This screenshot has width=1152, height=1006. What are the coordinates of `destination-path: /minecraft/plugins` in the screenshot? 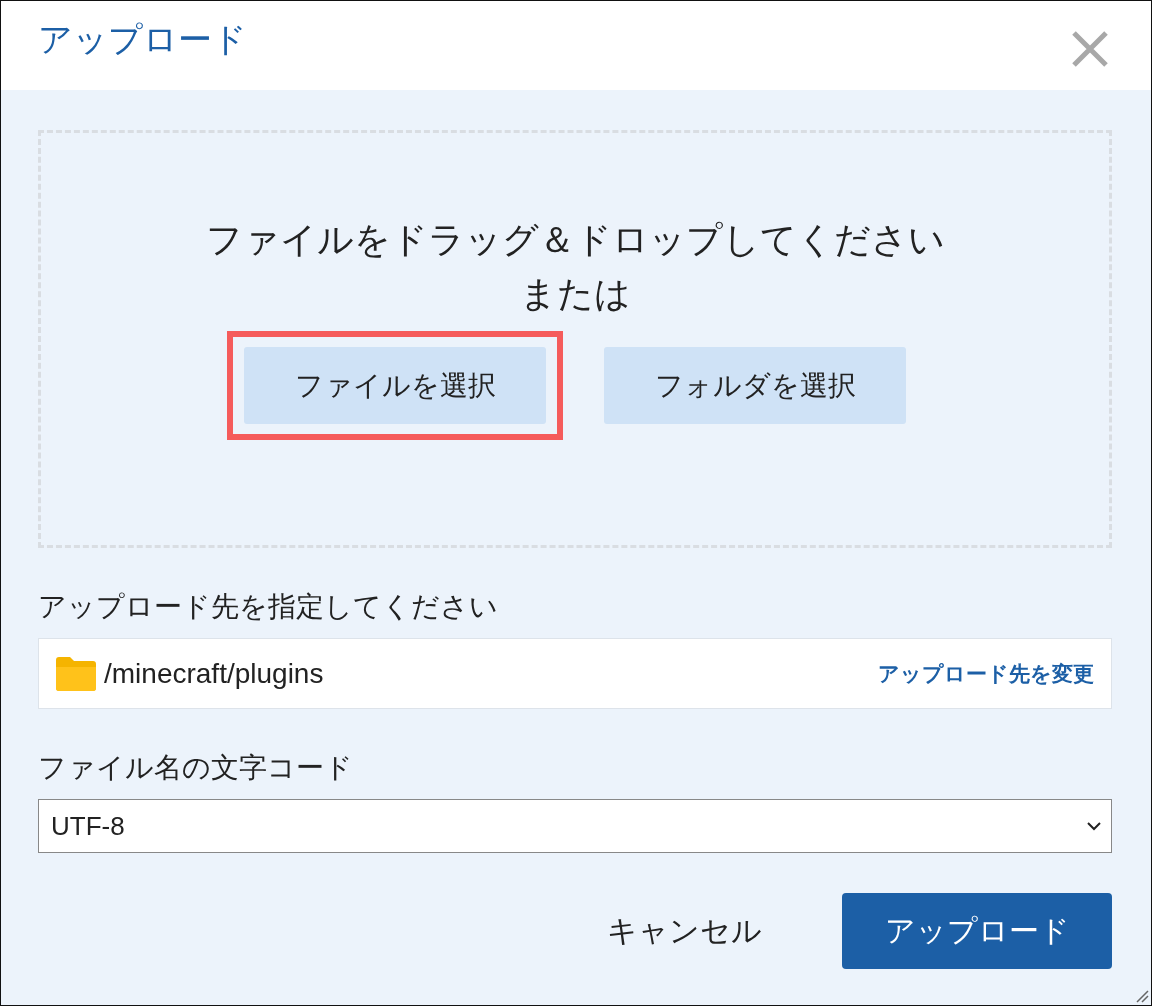 It's located at (214, 673).